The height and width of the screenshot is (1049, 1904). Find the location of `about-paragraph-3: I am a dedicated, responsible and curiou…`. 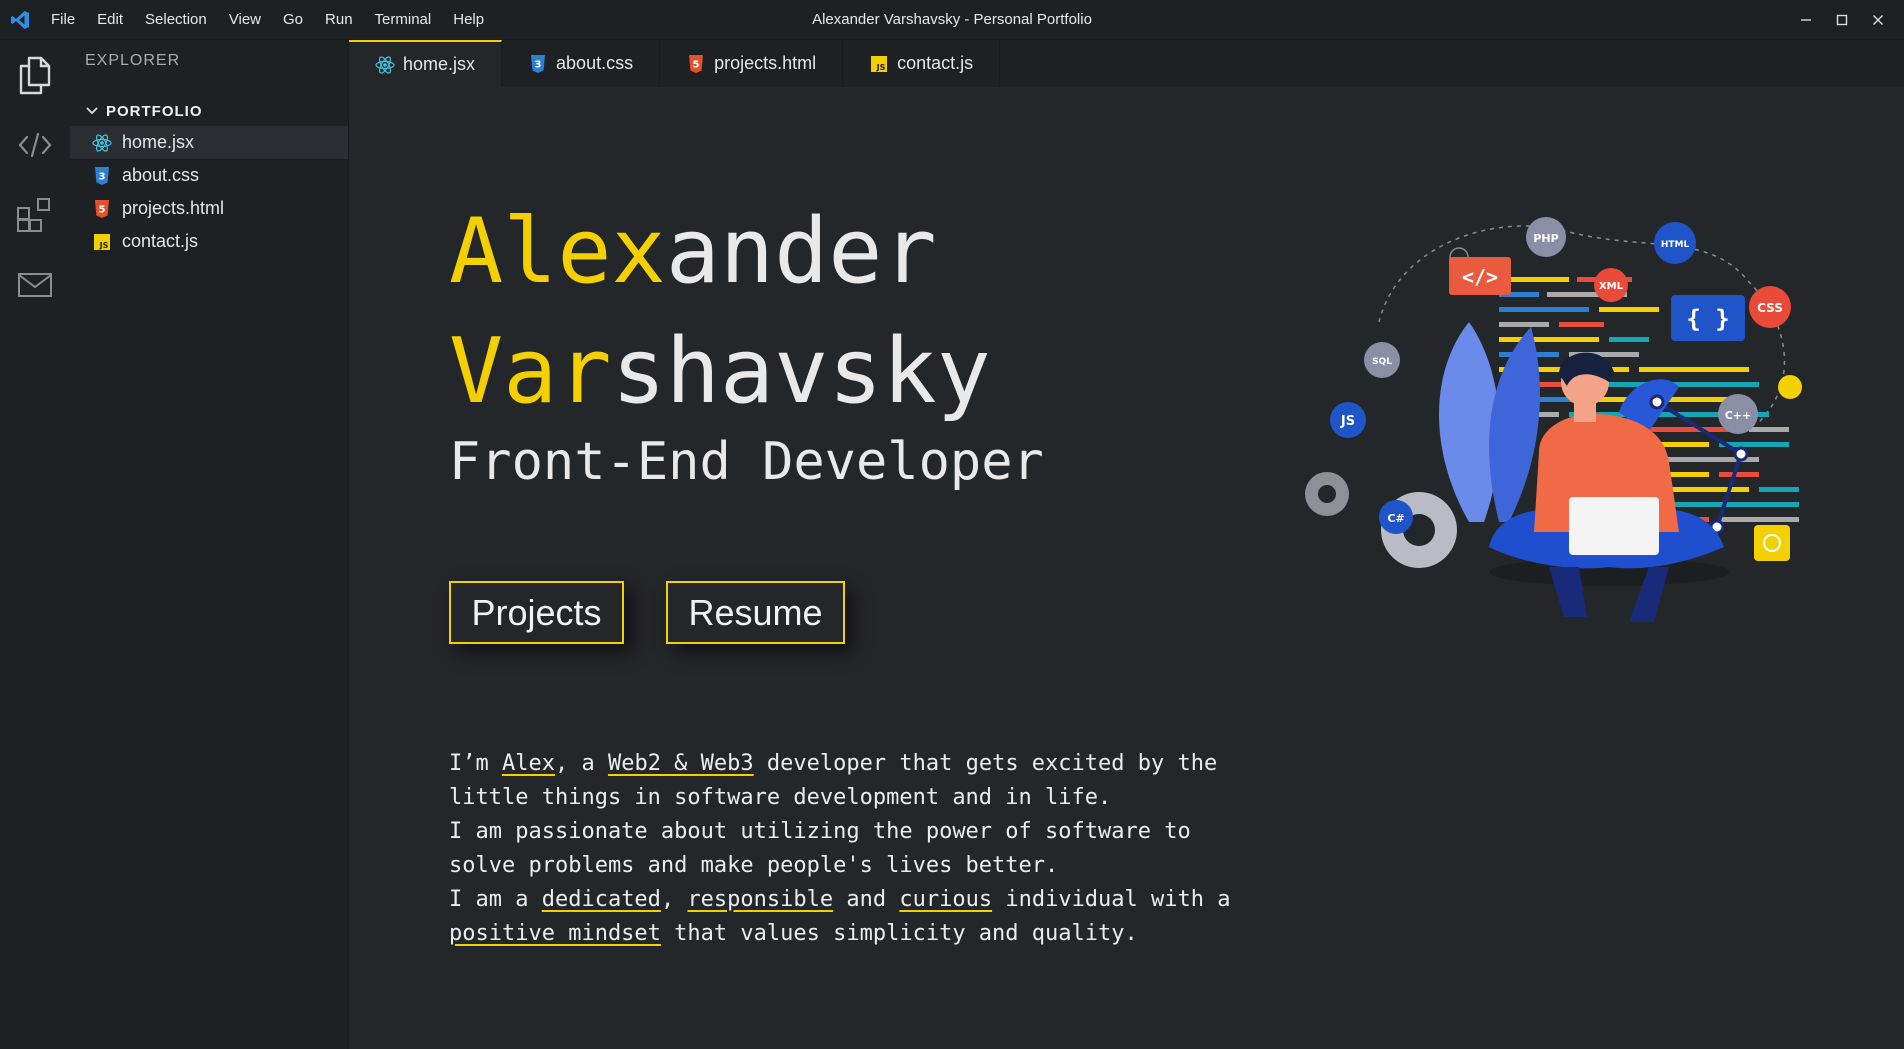

about-paragraph-3: I am a dedicated, responsible and curiou… is located at coordinates (859, 917).